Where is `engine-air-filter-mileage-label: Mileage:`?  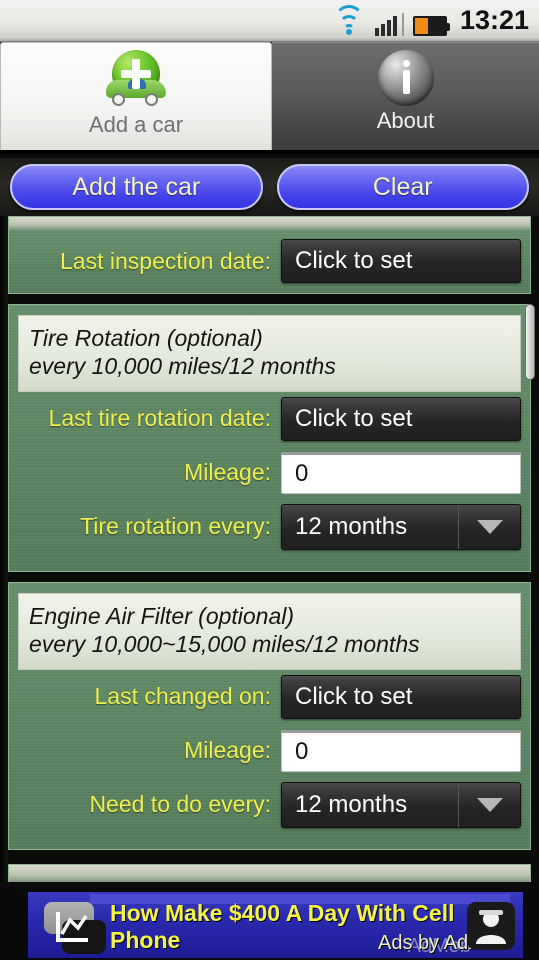 engine-air-filter-mileage-label: Mileage: is located at coordinates (227, 750).